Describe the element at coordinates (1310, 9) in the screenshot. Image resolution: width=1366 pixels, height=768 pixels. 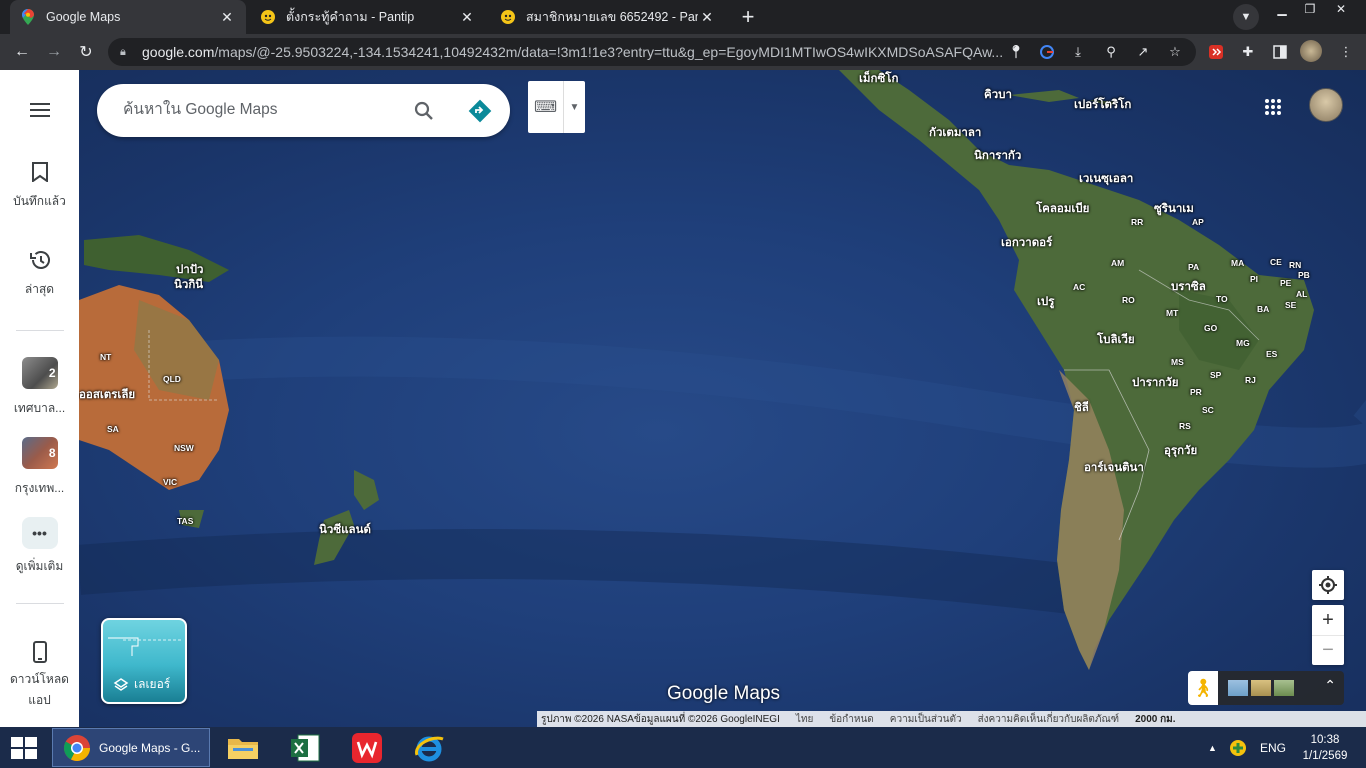
I see `restore-button: ❐` at that location.